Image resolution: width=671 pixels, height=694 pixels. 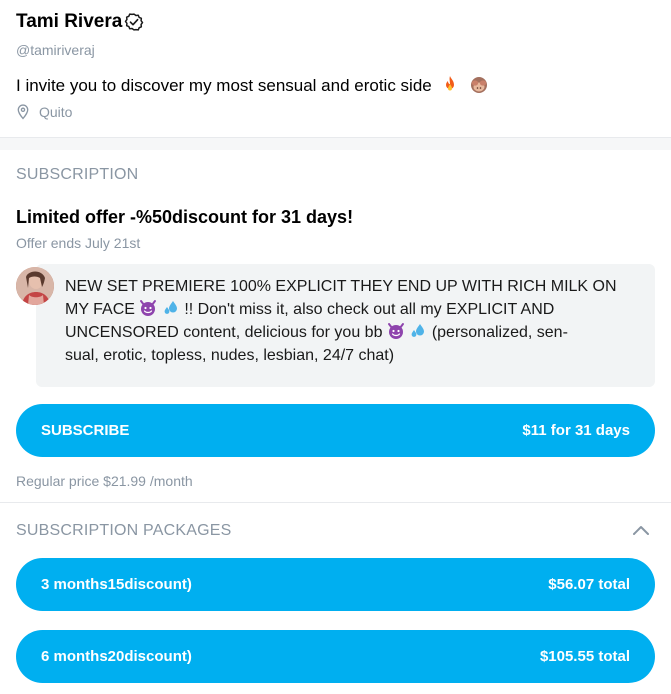 I want to click on section-divider, so click(x=335, y=502).